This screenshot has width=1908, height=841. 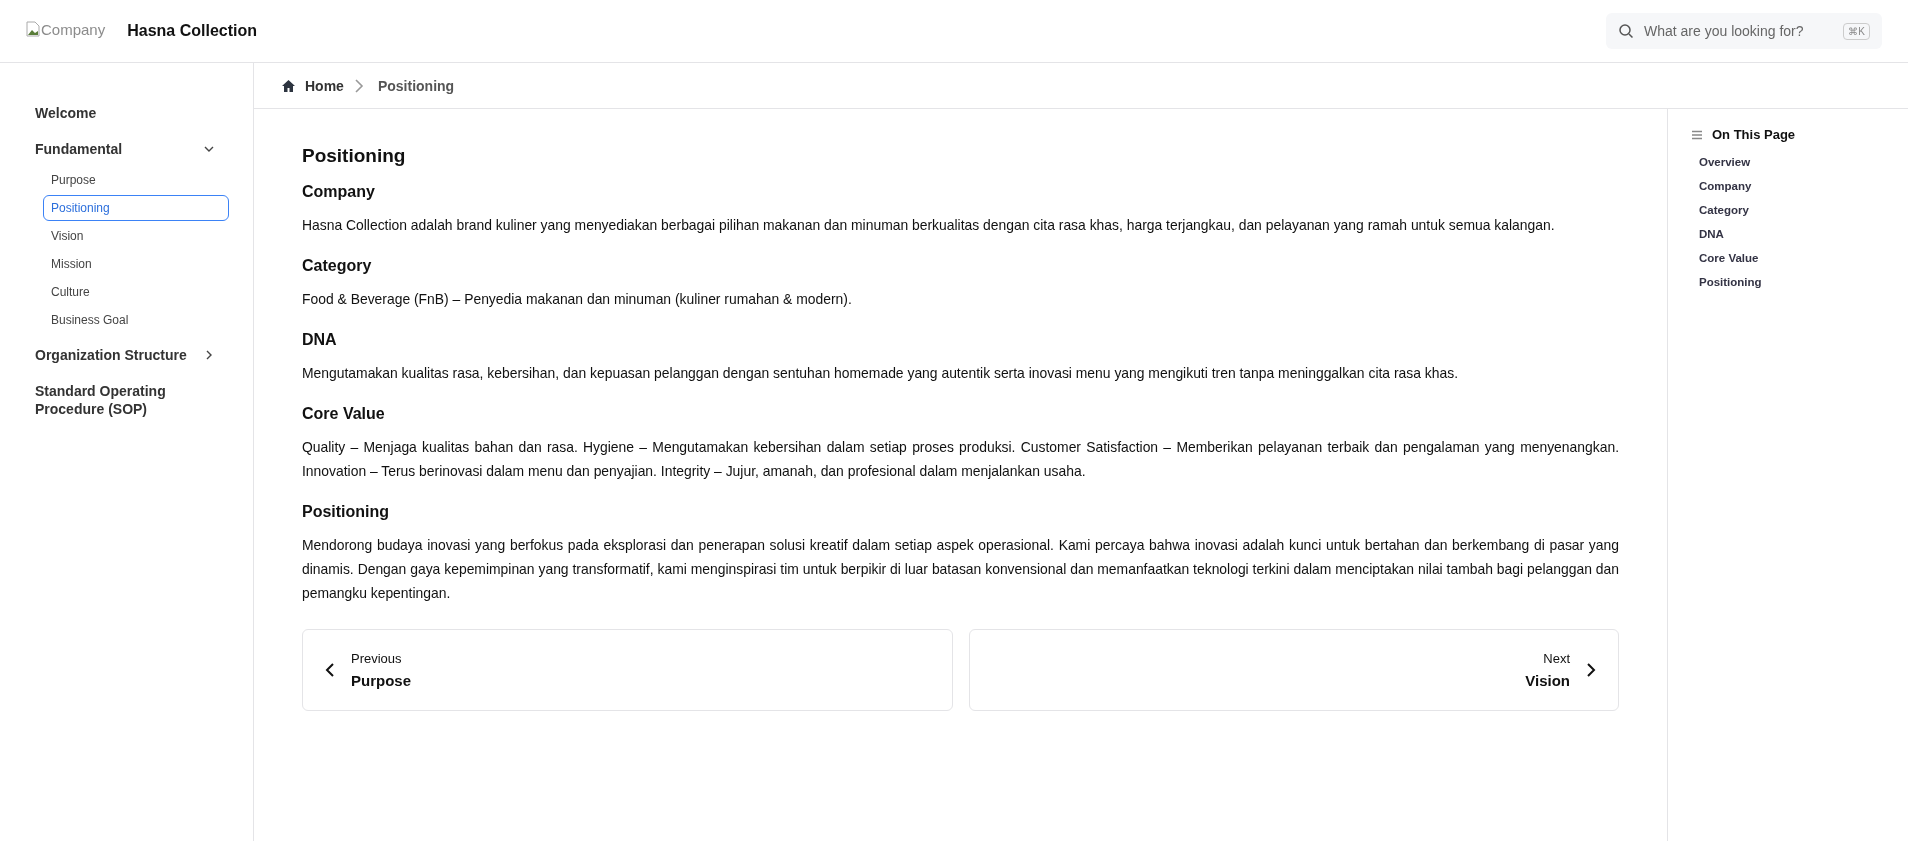 What do you see at coordinates (135, 236) in the screenshot?
I see `sidebar-subitem: Vision` at bounding box center [135, 236].